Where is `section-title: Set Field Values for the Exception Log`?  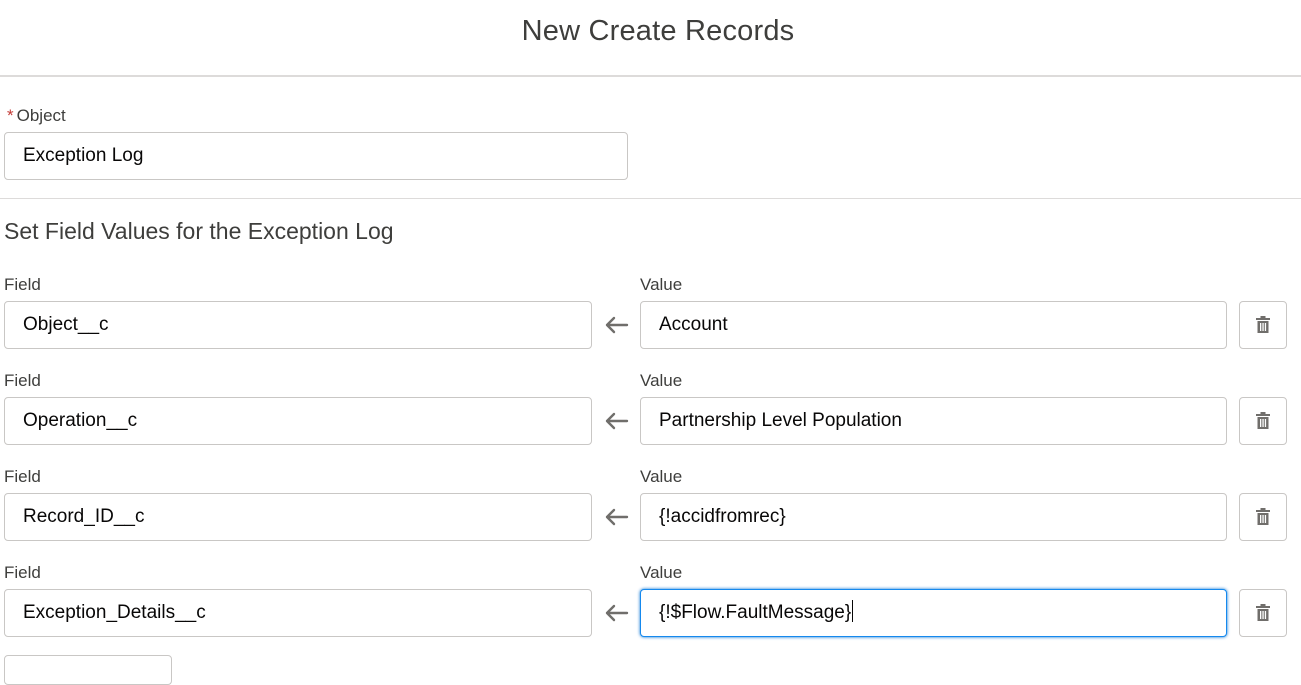 section-title: Set Field Values for the Exception Log is located at coordinates (199, 231).